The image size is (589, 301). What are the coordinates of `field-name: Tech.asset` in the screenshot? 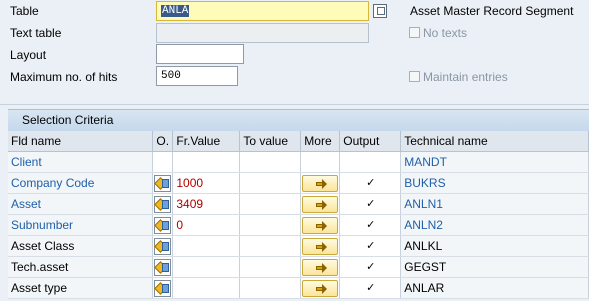 It's located at (81, 267).